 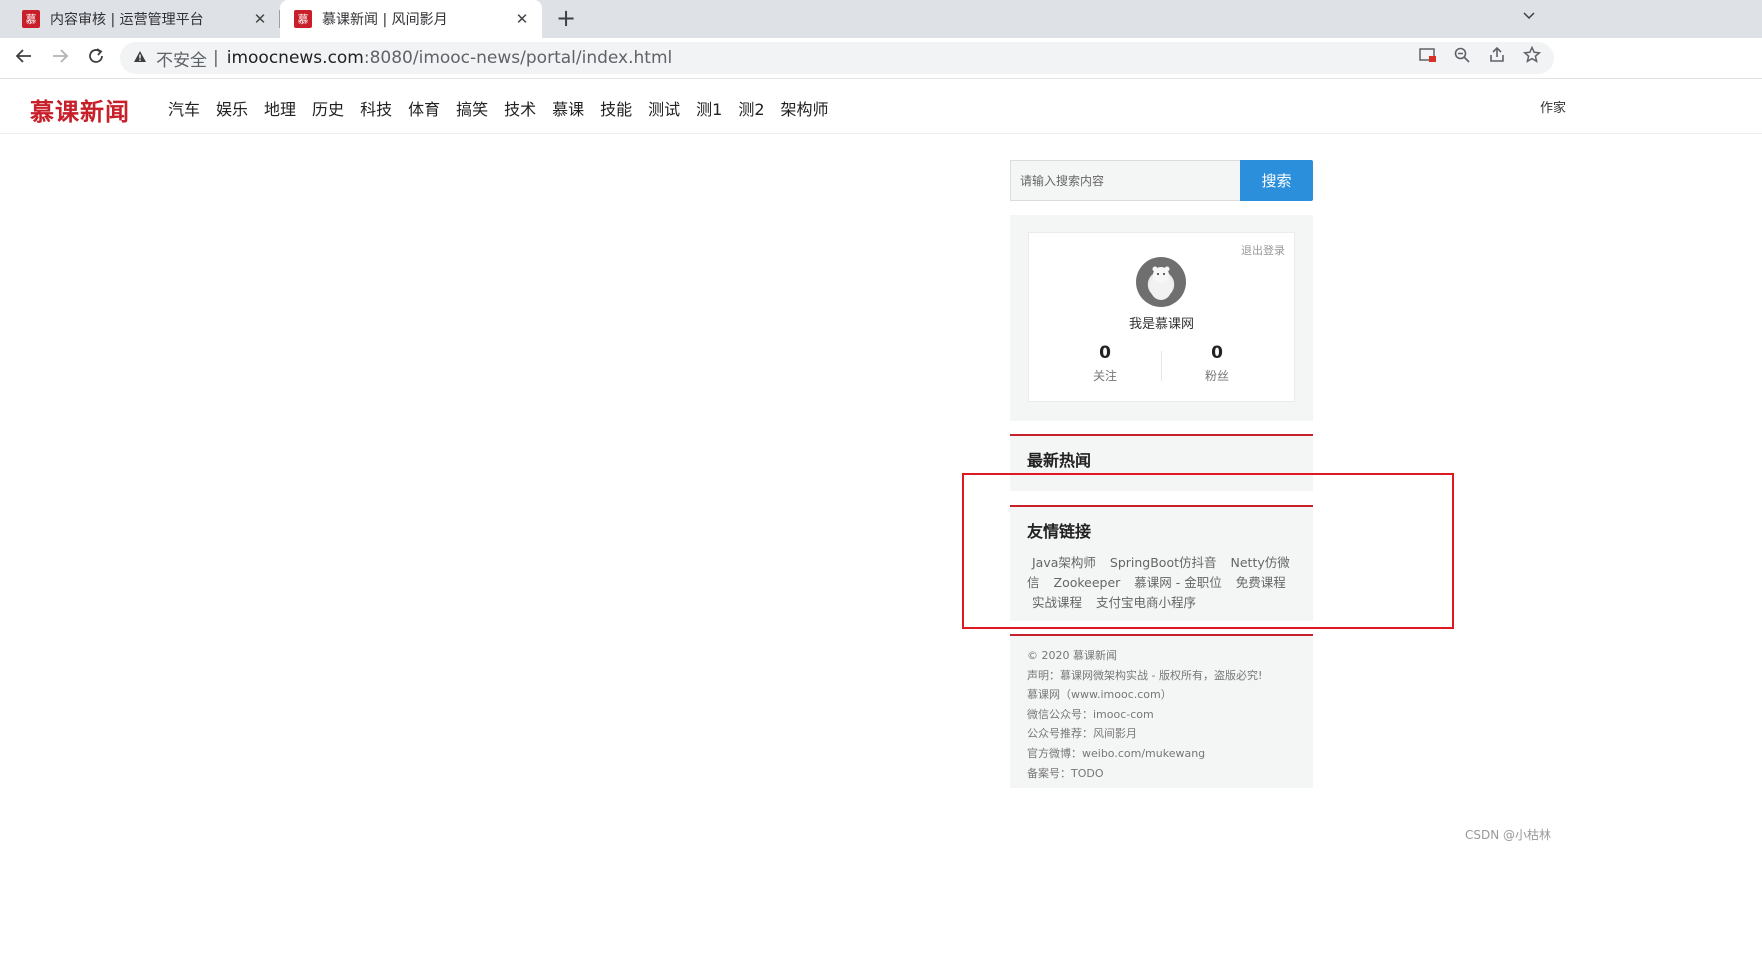 What do you see at coordinates (1428, 58) in the screenshot?
I see `blocked-popup-icon` at bounding box center [1428, 58].